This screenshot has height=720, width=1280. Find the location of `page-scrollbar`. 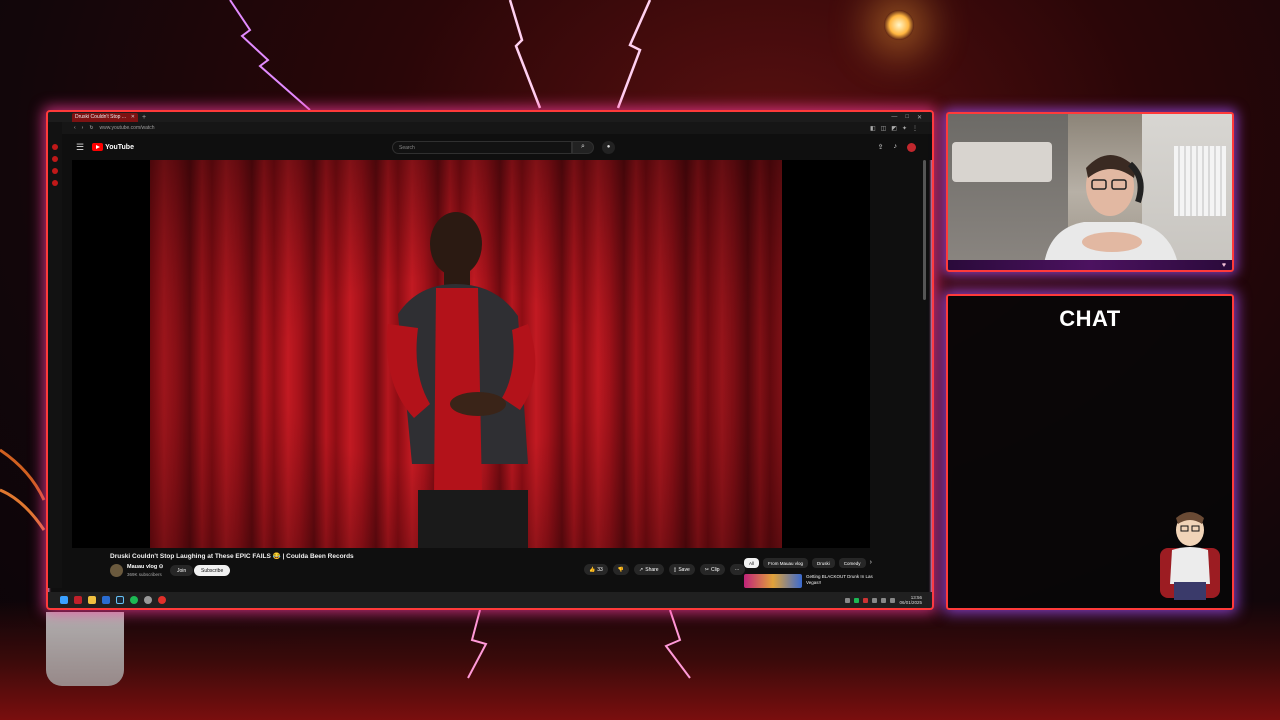

page-scrollbar is located at coordinates (924, 230).